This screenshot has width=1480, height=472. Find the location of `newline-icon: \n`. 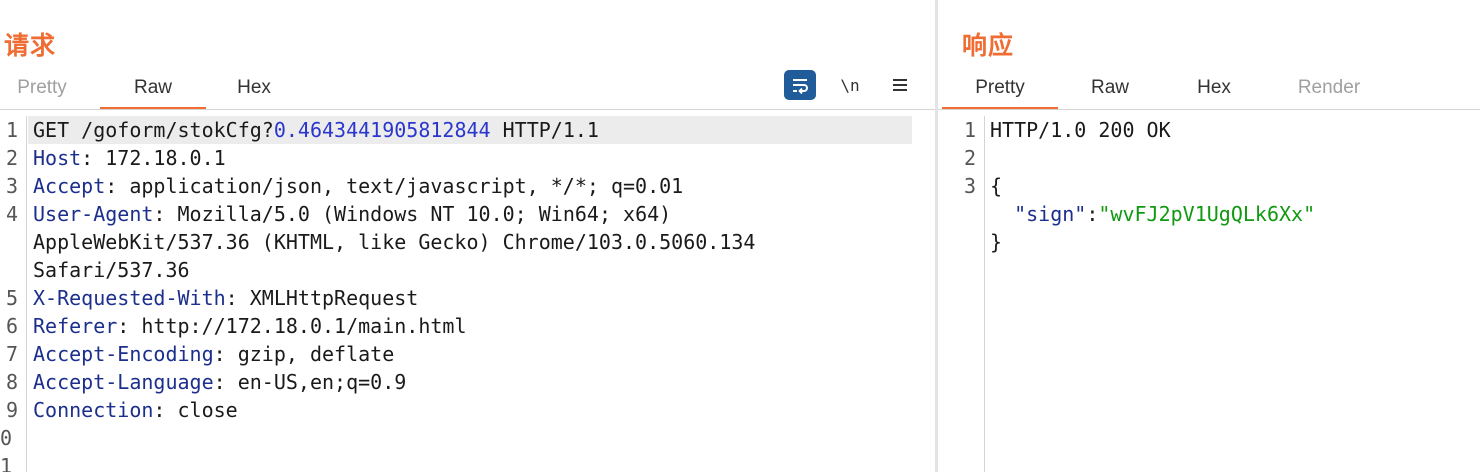

newline-icon: \n is located at coordinates (850, 85).